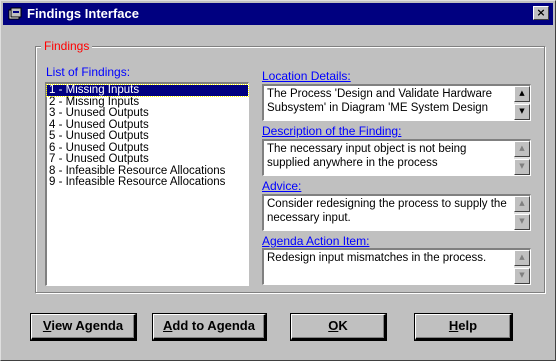 The height and width of the screenshot is (361, 556). What do you see at coordinates (522, 158) in the screenshot?
I see `description-scrollbar: ▲ ▼` at bounding box center [522, 158].